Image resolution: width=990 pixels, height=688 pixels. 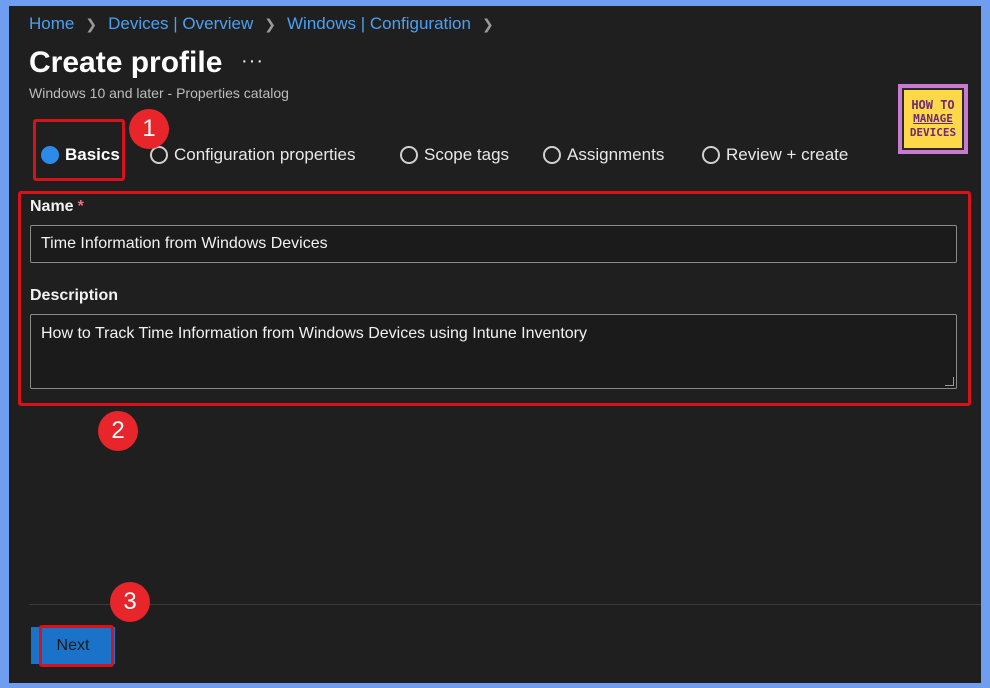 I want to click on step-badge-1: 1, so click(x=149, y=129).